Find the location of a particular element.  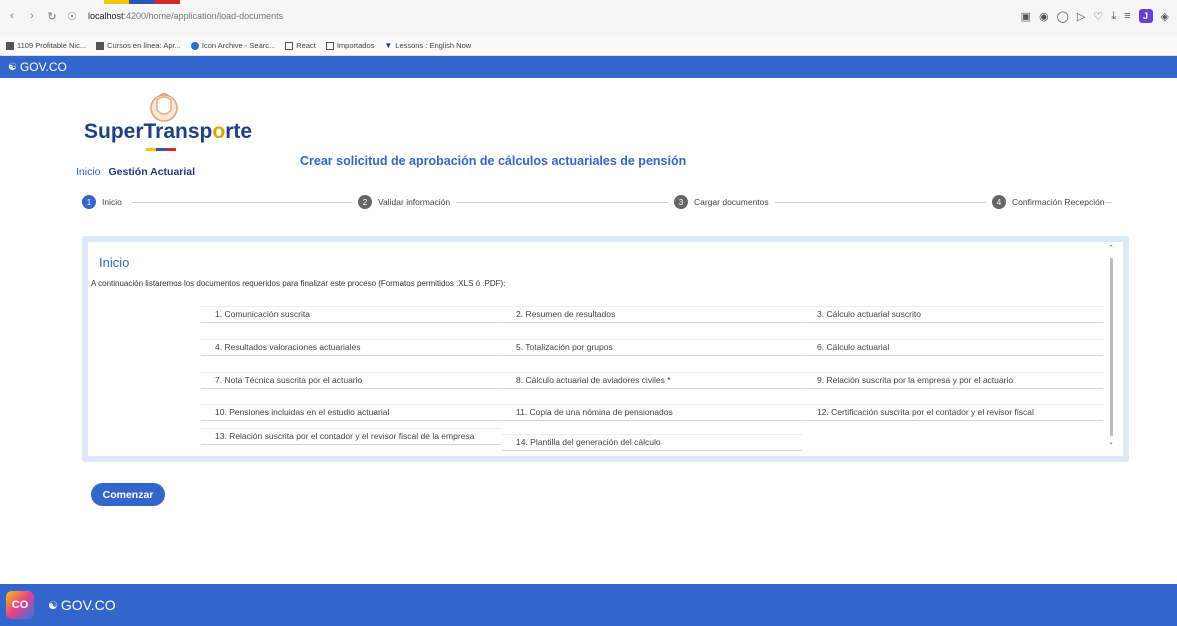

stepper-line is located at coordinates (622, 202).